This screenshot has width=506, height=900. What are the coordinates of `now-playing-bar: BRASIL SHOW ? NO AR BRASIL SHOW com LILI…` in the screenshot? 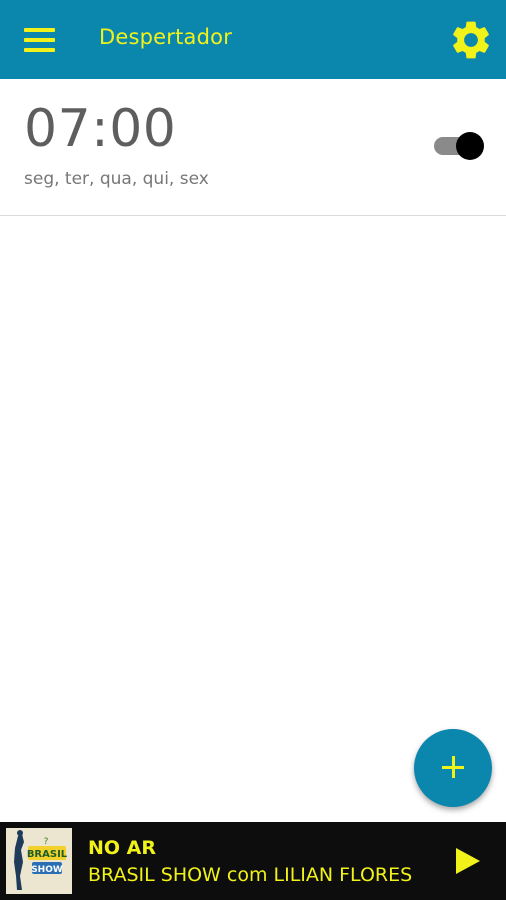 It's located at (253, 861).